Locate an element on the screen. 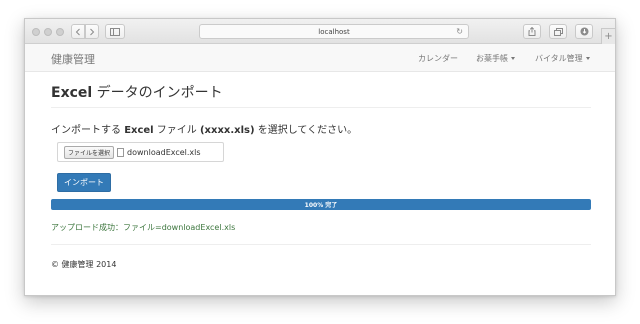  back-button is located at coordinates (78, 31).